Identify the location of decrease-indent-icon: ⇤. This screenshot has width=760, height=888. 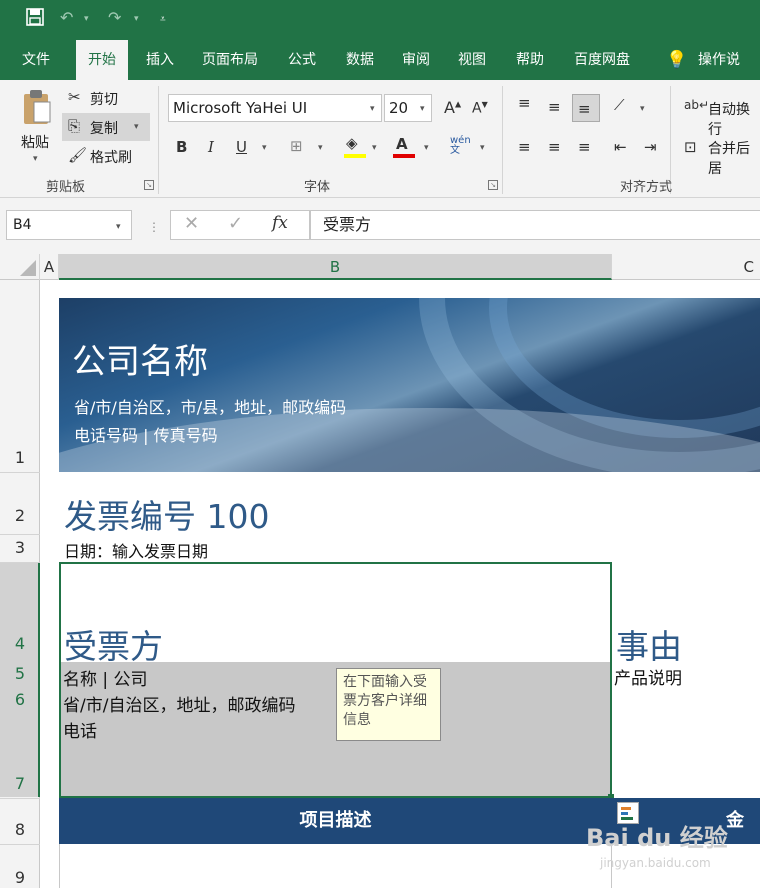
(620, 147).